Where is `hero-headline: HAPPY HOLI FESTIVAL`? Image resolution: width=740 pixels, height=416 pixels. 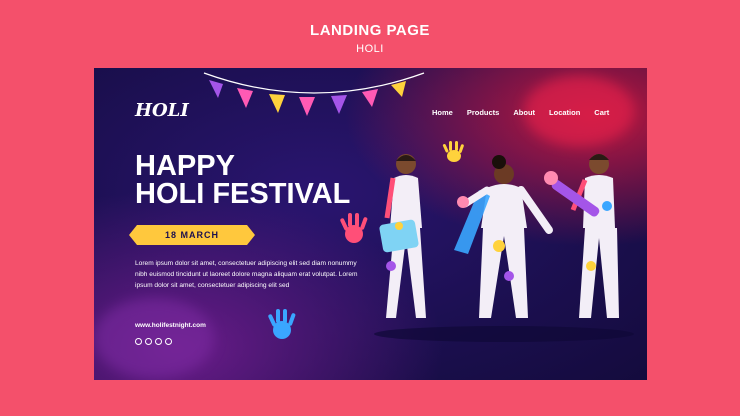
hero-headline: HAPPY HOLI FESTIVAL is located at coordinates (265, 180).